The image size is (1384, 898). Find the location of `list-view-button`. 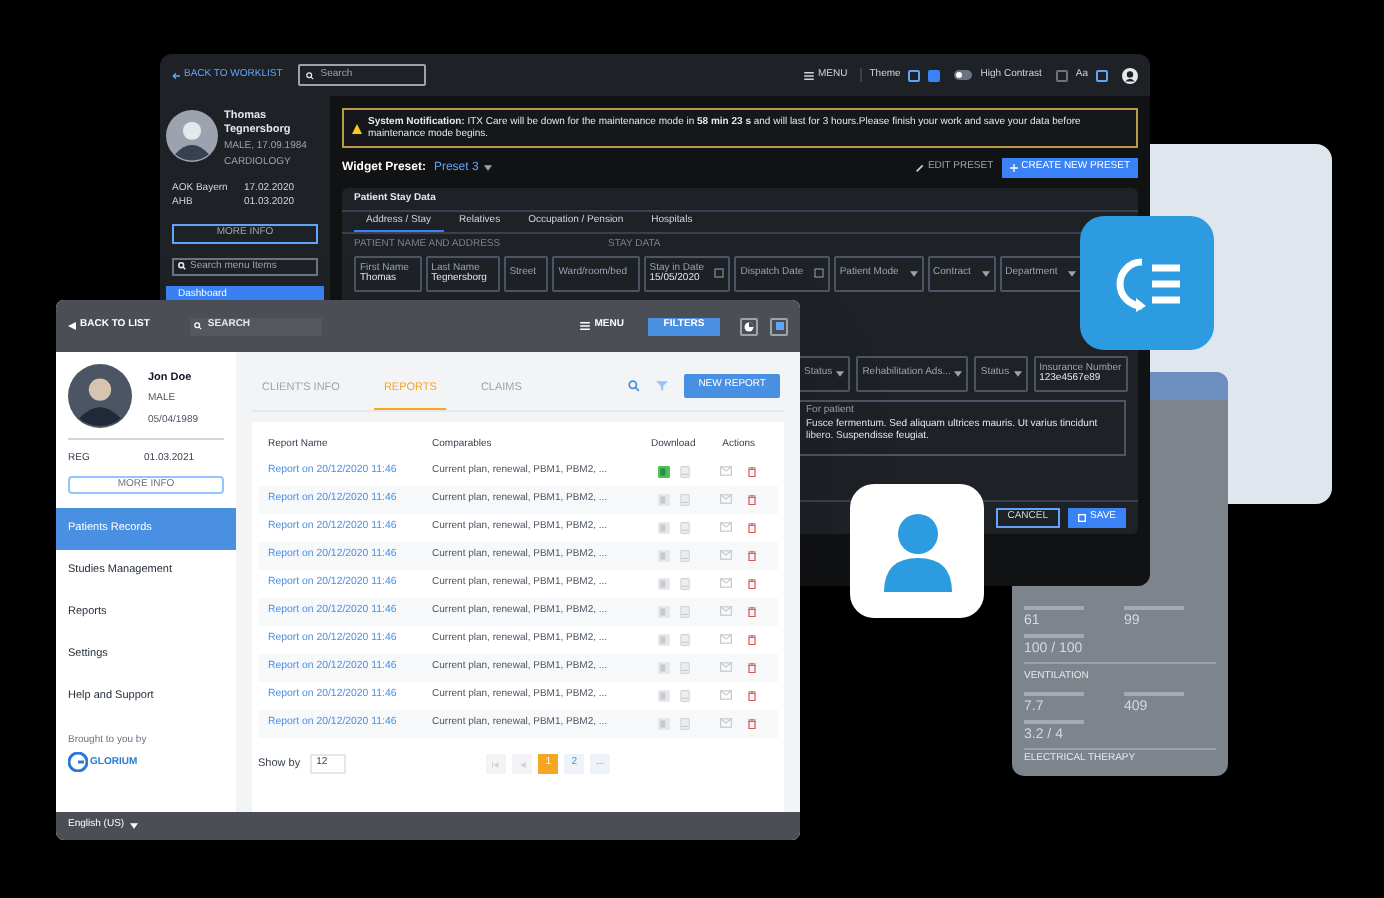

list-view-button is located at coordinates (779, 326).